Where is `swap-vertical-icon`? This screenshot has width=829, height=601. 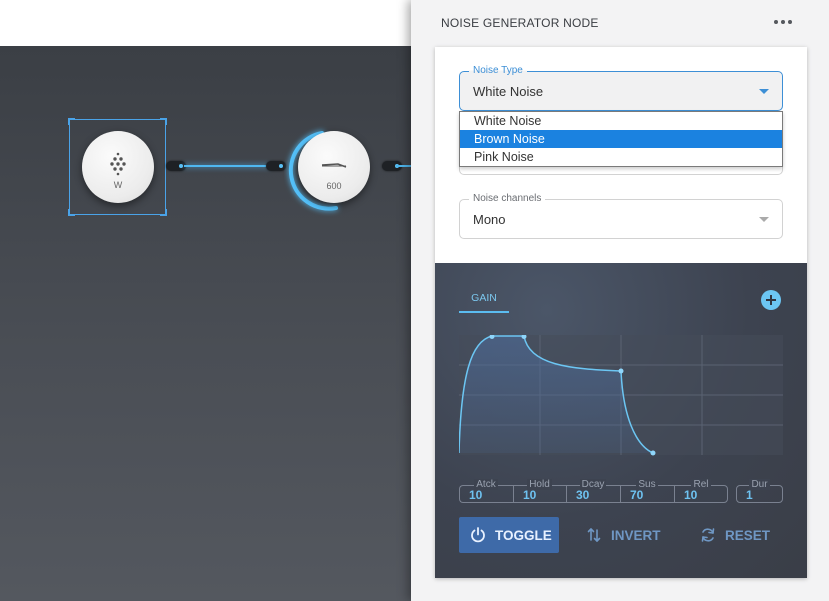 swap-vertical-icon is located at coordinates (594, 535).